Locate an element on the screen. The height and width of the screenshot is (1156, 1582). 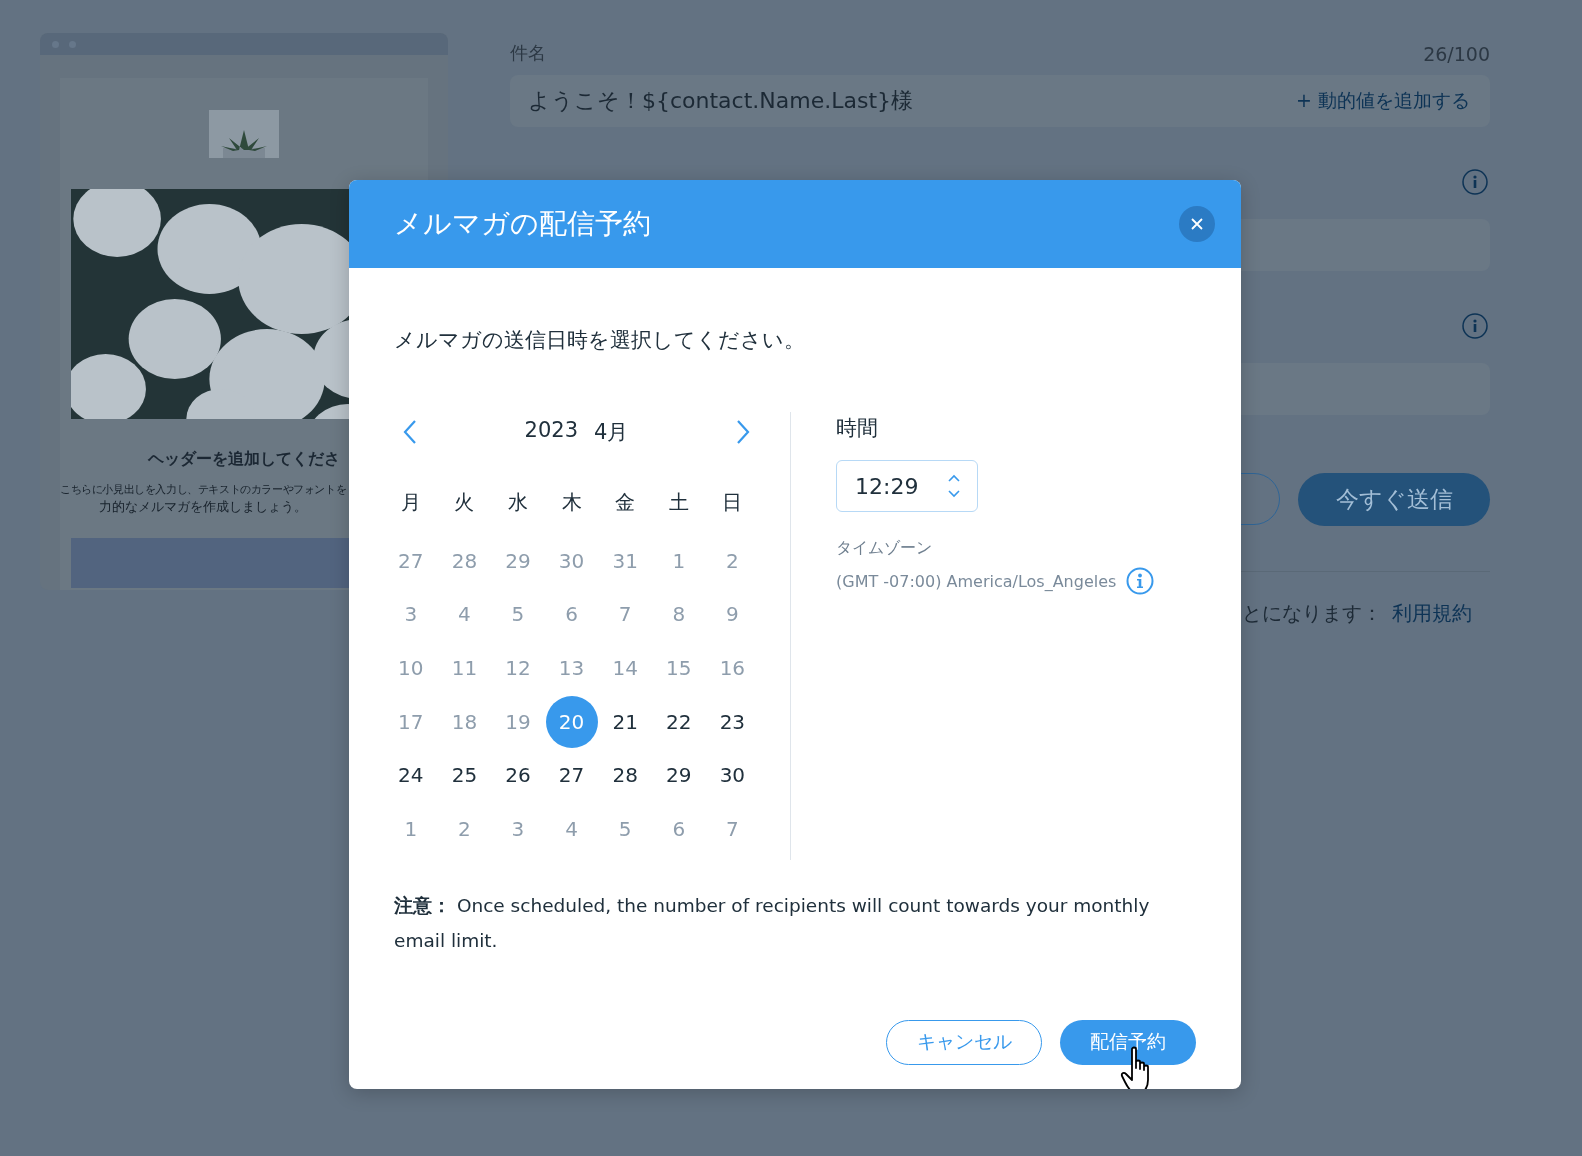
character-counter: 26/100 is located at coordinates (1456, 54).